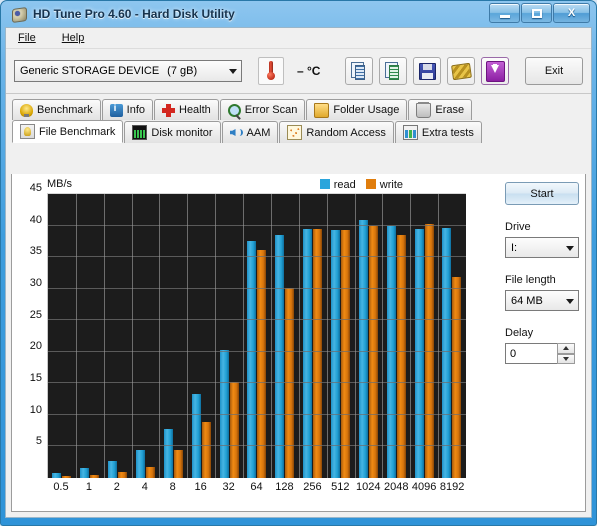 This screenshot has height=526, width=597. What do you see at coordinates (566, 348) in the screenshot?
I see `delay-increment-button` at bounding box center [566, 348].